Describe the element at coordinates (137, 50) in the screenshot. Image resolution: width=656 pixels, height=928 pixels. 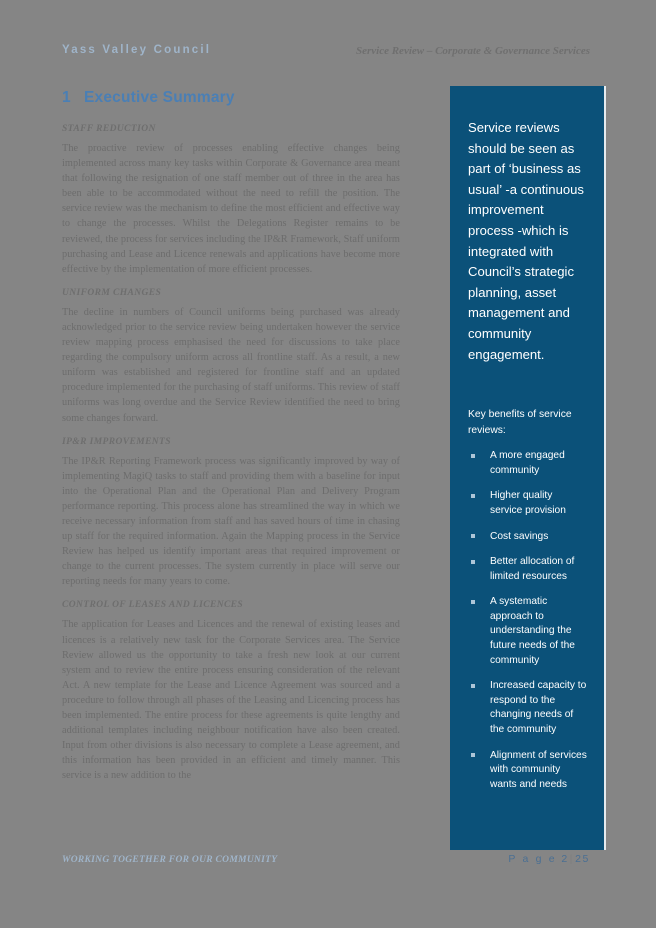
I see `header-organisation: Yass Valley Council` at that location.